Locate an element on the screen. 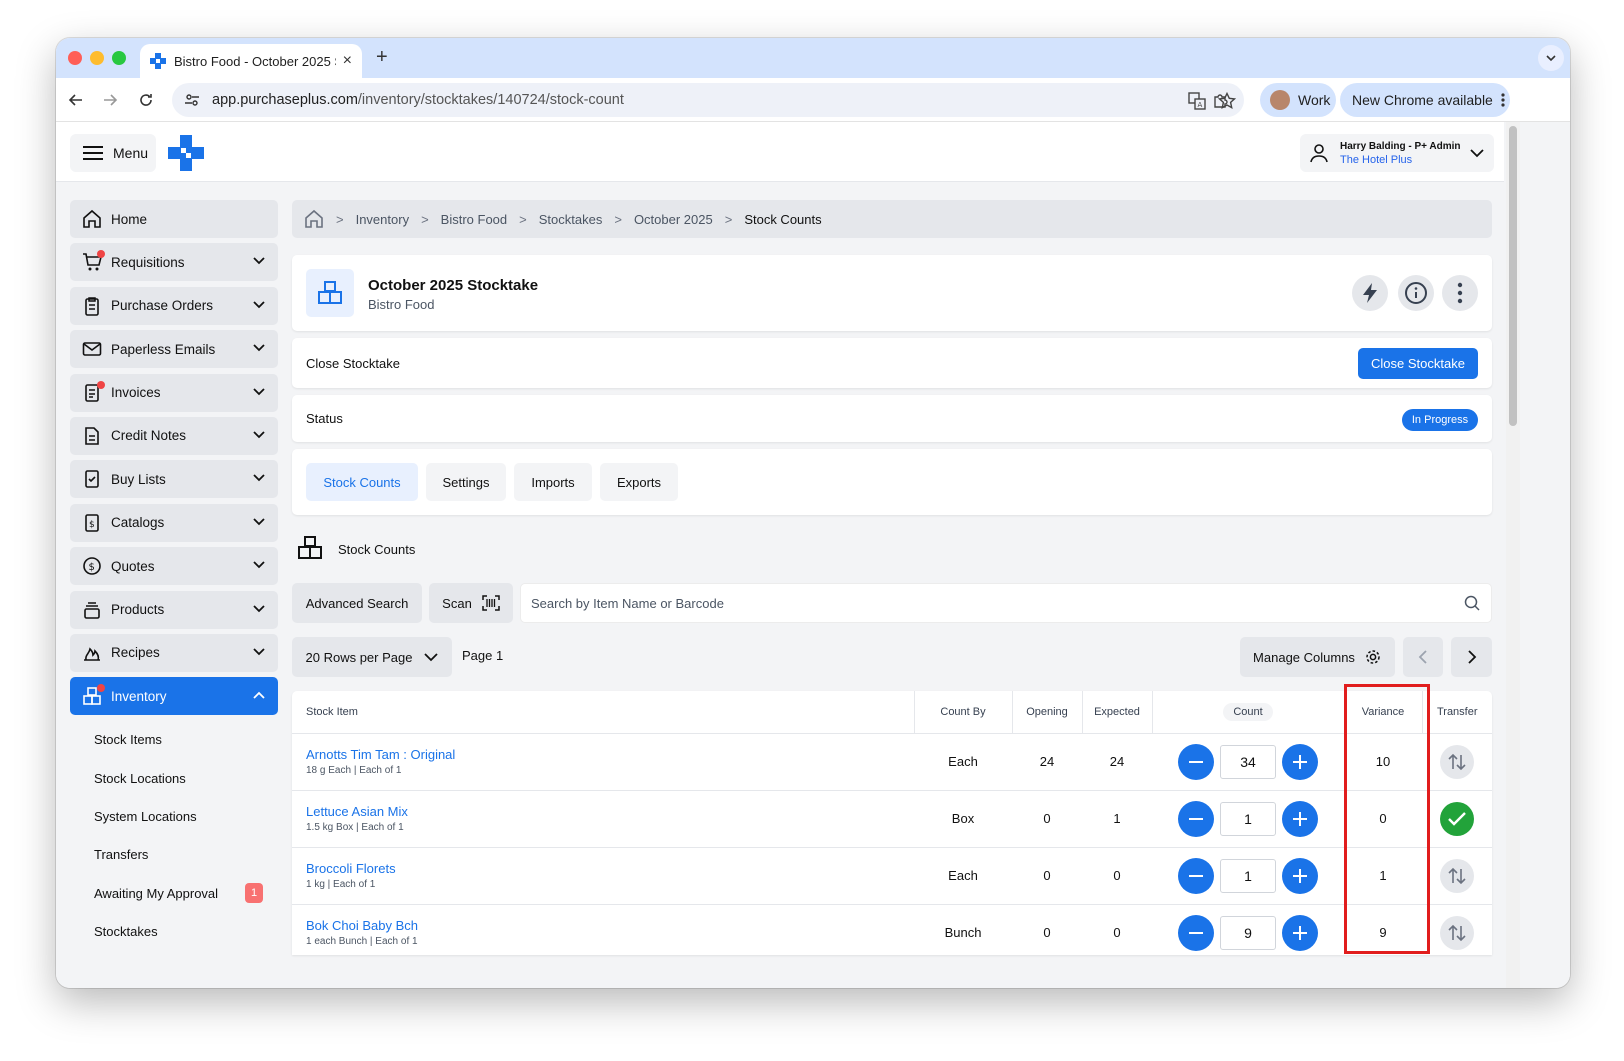 The height and width of the screenshot is (1061, 1624). expected-cell: 24 is located at coordinates (1117, 762).